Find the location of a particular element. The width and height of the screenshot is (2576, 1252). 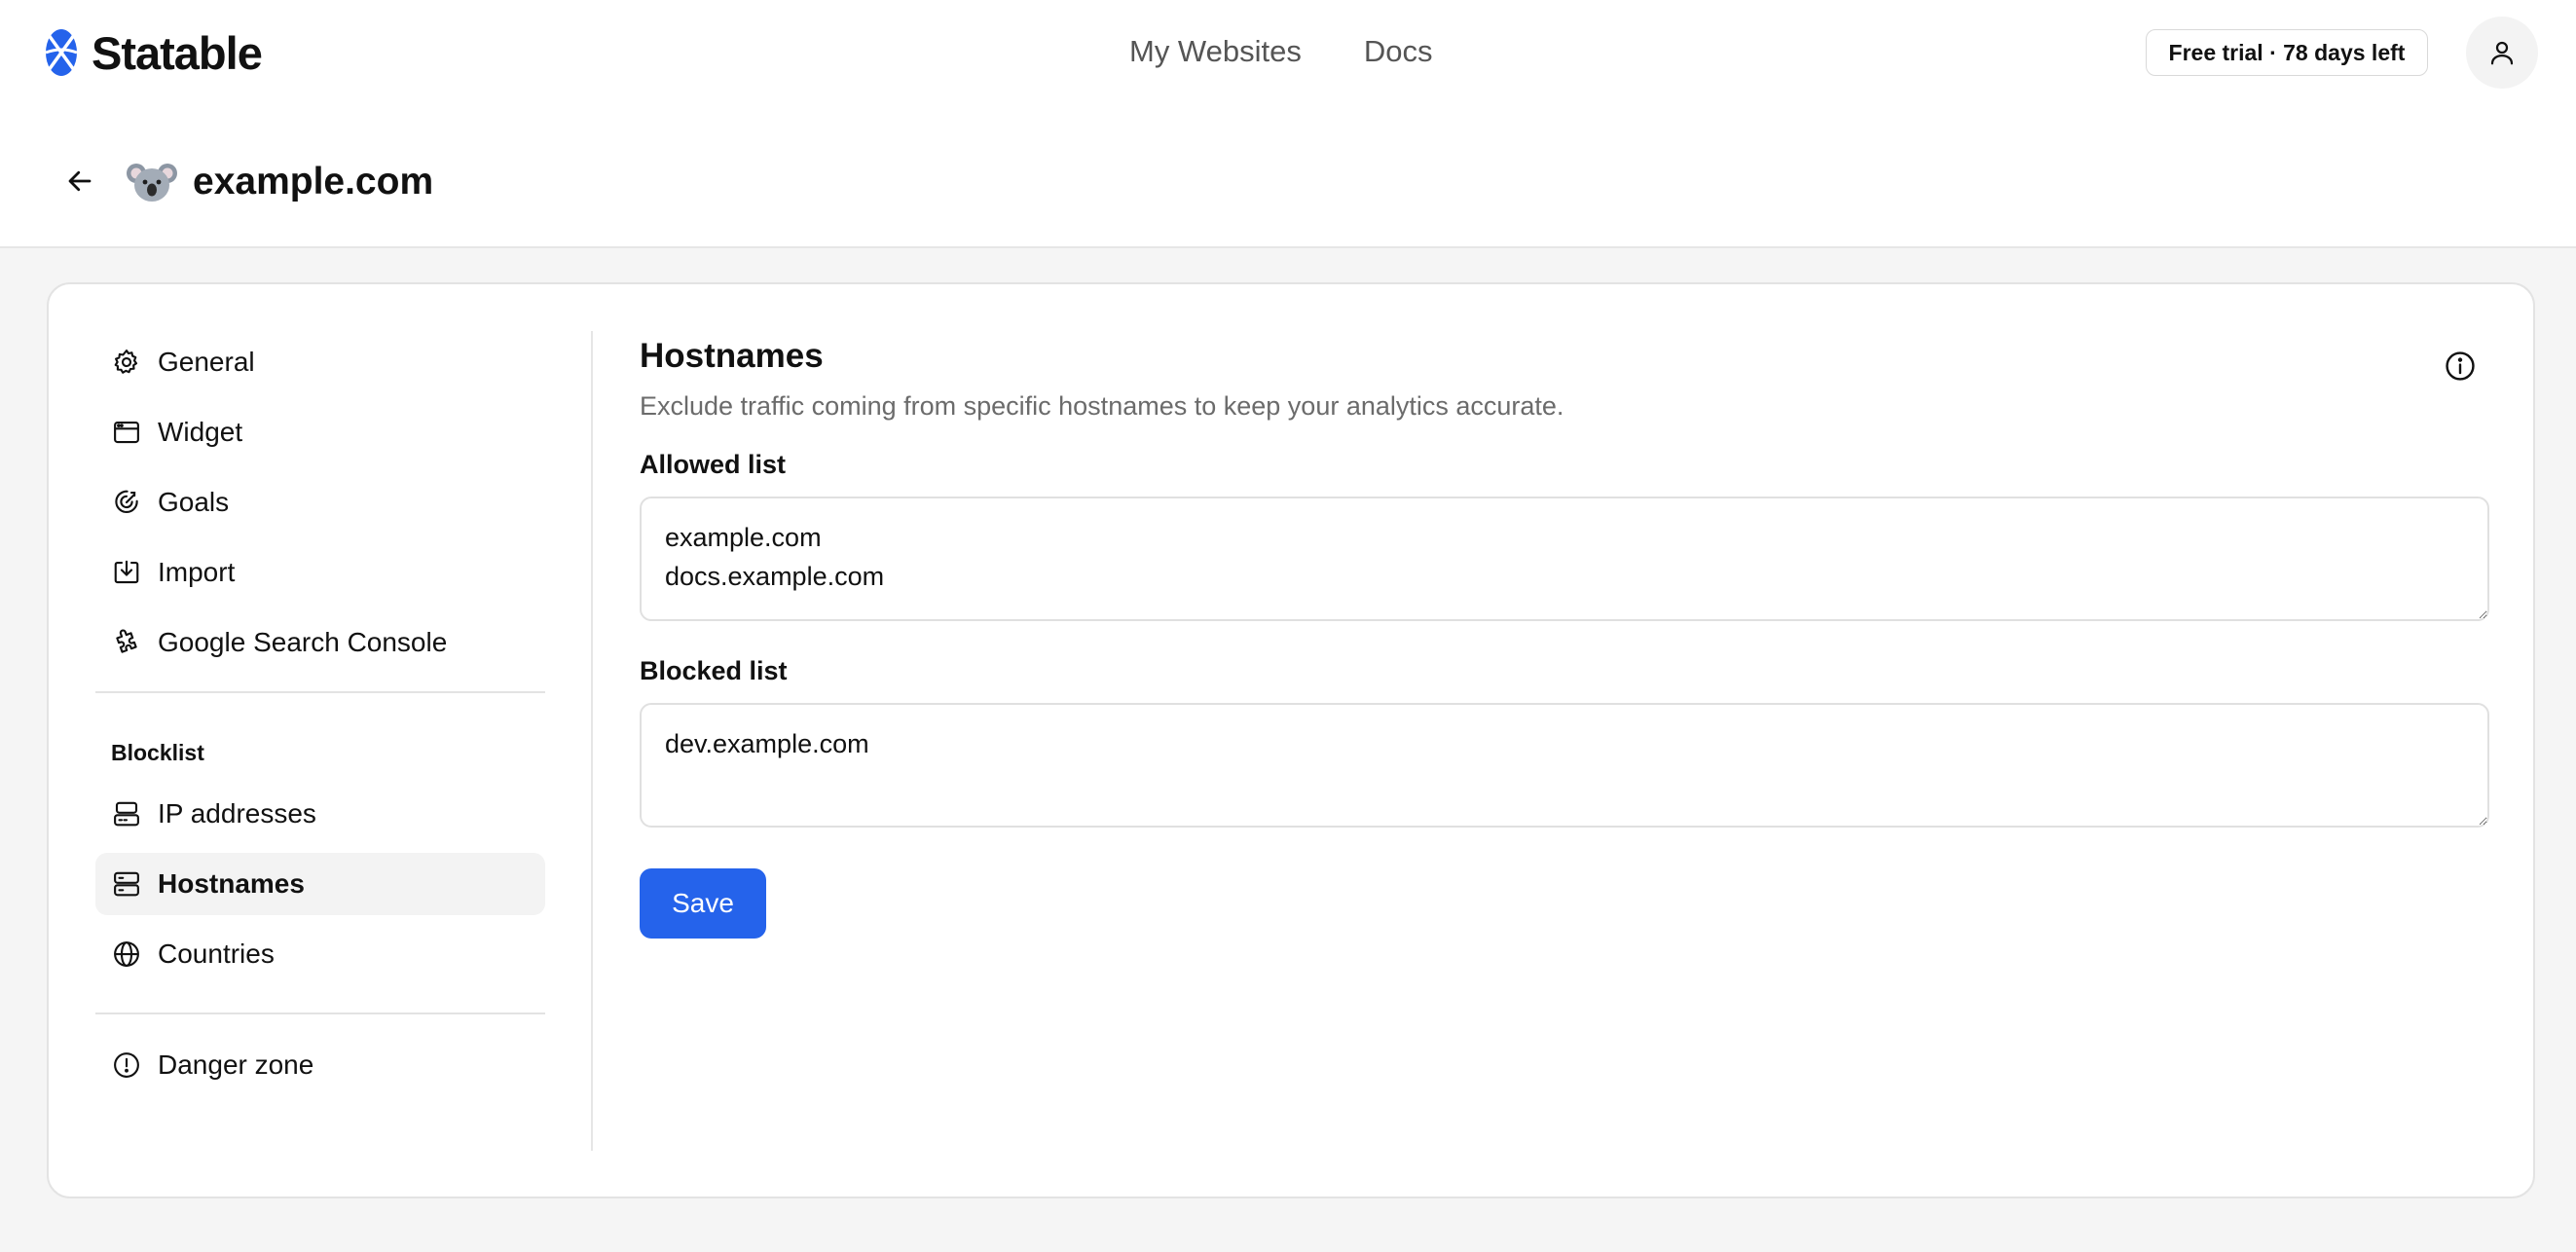

sidebar-item-widget: Widget is located at coordinates (320, 432).